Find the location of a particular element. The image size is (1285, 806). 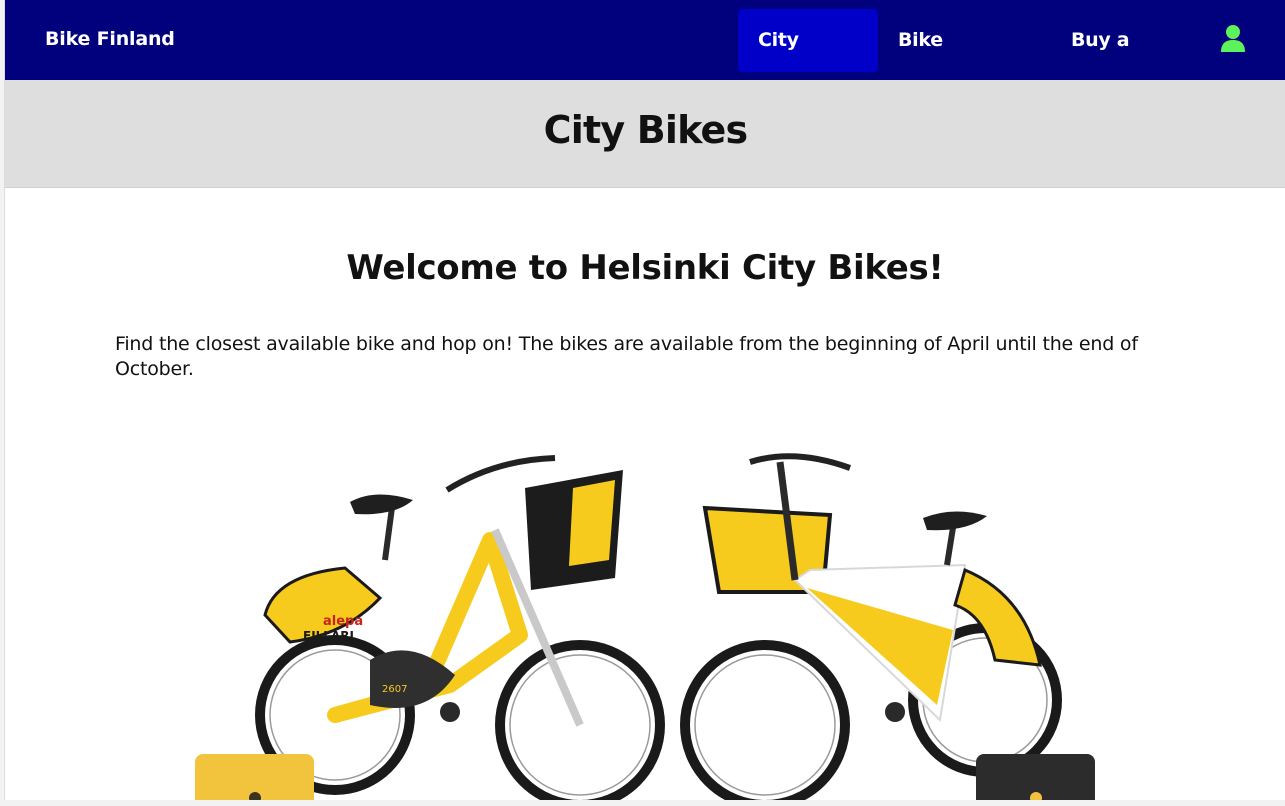

slide-tab-dark is located at coordinates (1035, 777).